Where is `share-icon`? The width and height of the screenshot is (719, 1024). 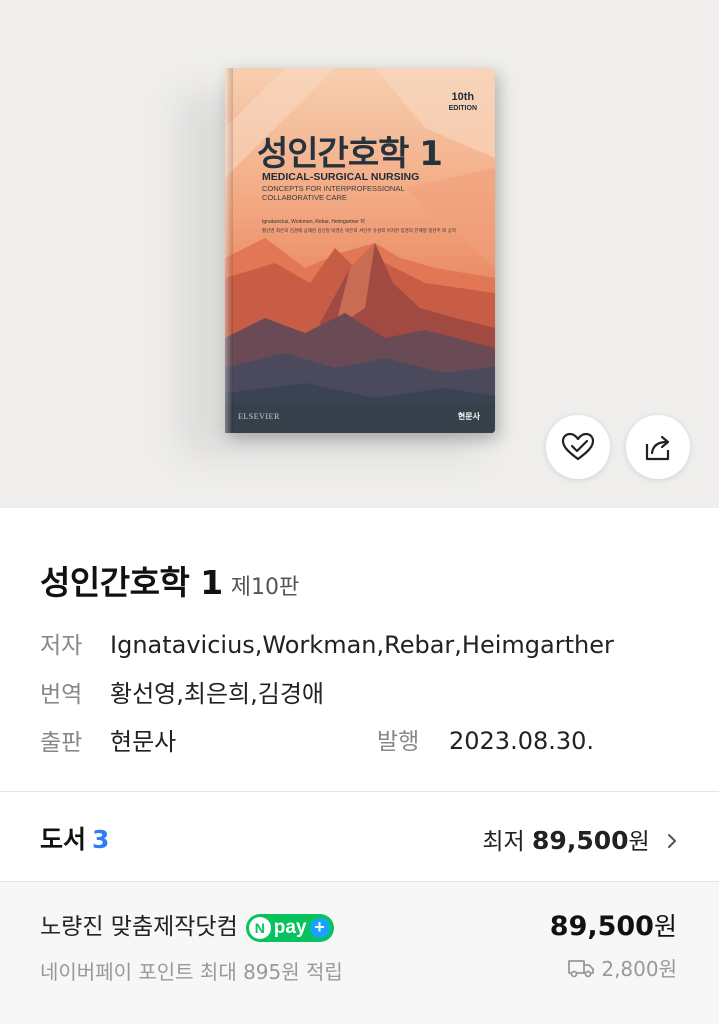
share-icon is located at coordinates (657, 448).